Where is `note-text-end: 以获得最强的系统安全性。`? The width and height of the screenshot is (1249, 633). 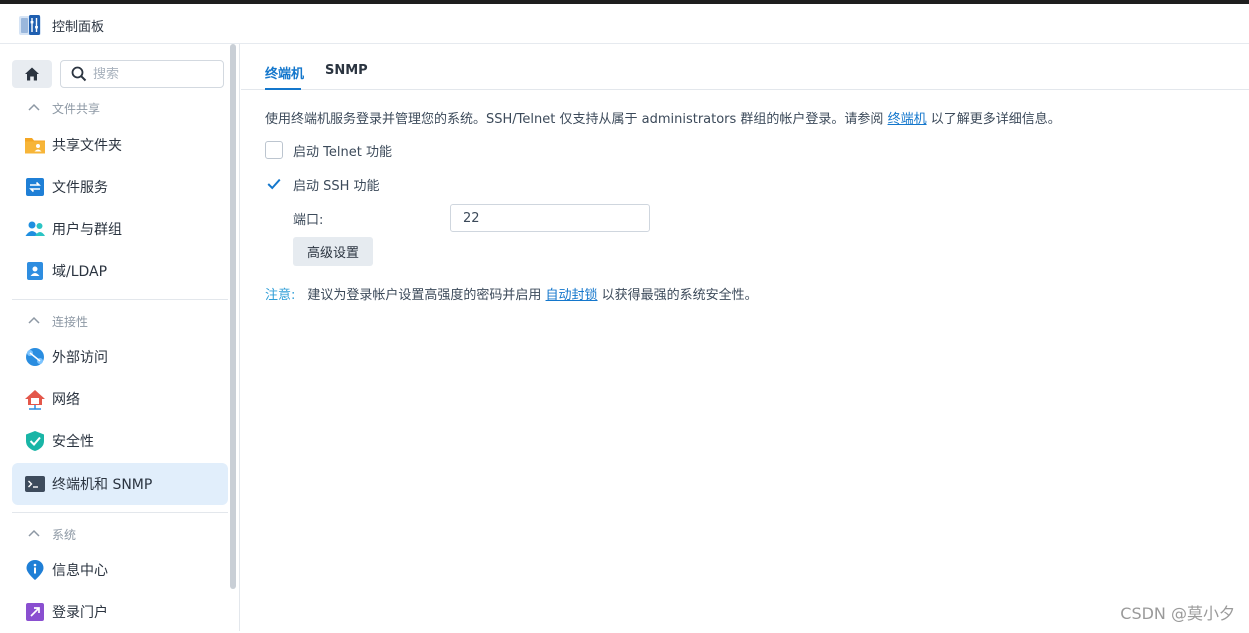
note-text-end: 以获得最强的系统安全性。 is located at coordinates (677, 295).